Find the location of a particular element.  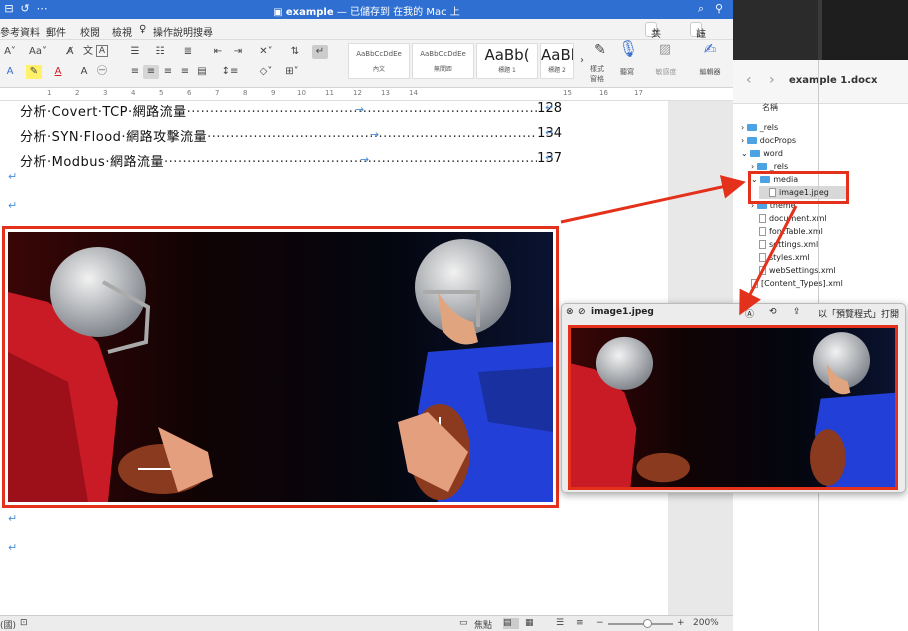

arrow-to-preview is located at coordinates (768, 260).